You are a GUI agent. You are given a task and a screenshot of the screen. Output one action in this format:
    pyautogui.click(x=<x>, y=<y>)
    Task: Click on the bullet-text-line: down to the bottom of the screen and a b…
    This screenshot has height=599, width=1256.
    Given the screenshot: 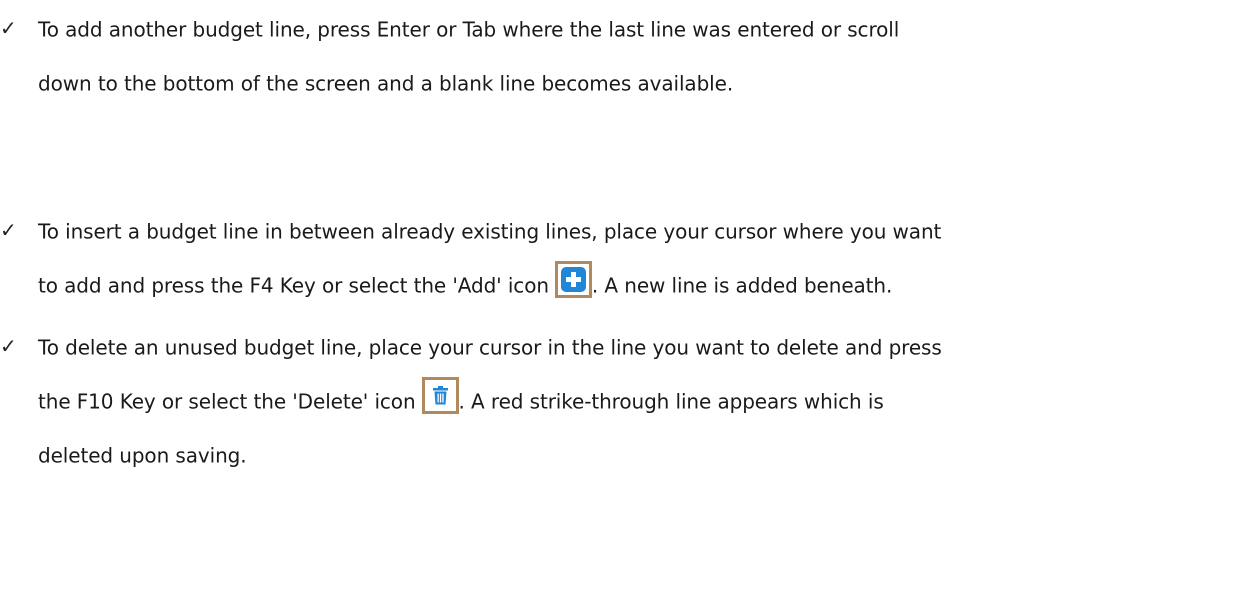 What is the action you would take?
    pyautogui.click(x=386, y=83)
    